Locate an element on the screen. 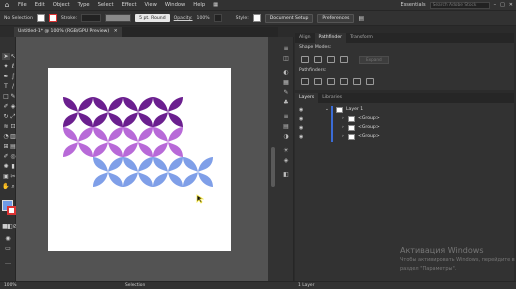 Image resolution: width=516 pixels, height=289 pixels. expand-button: Expand is located at coordinates (374, 60).